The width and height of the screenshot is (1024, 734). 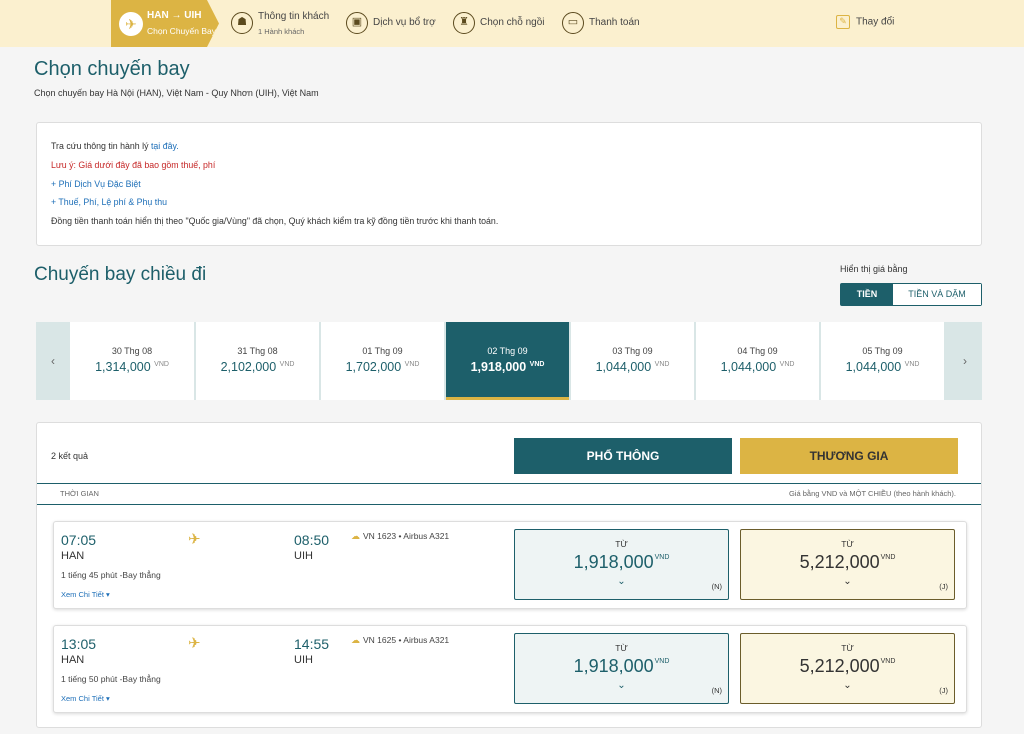 I want to click on taxes-fees-link: + Thuế, Phí, Lệ phí & Phụ thu, so click(x=109, y=202).